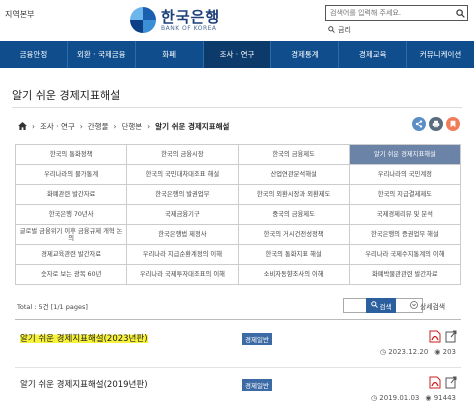 This screenshot has height=412, width=474. Describe the element at coordinates (419, 124) in the screenshot. I see `share-icon` at that location.